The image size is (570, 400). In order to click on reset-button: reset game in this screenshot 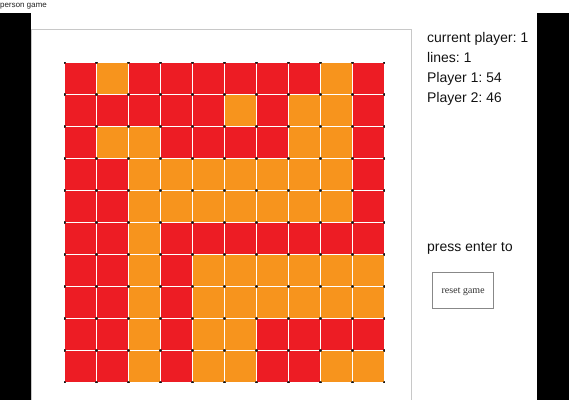, I will do `click(463, 290)`.